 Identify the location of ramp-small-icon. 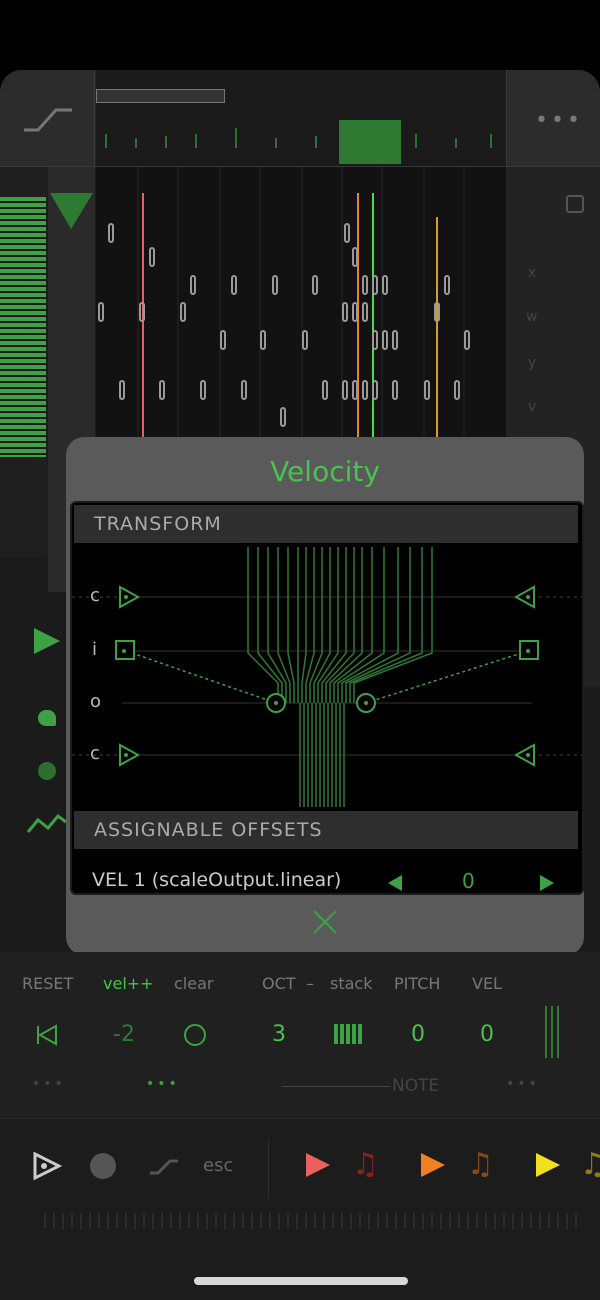
(164, 1167).